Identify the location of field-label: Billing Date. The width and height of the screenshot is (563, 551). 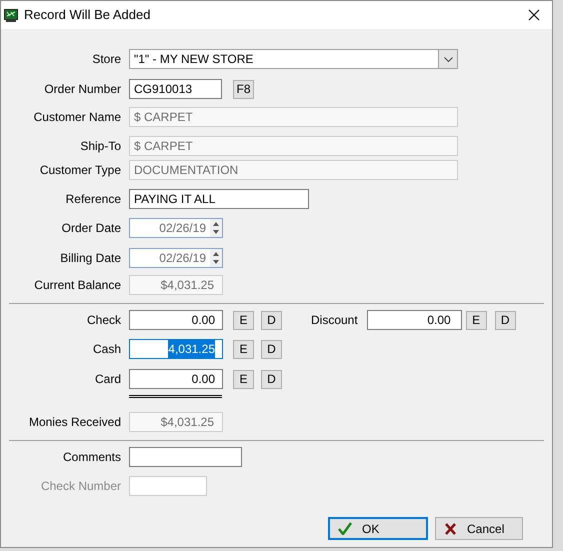
(90, 258).